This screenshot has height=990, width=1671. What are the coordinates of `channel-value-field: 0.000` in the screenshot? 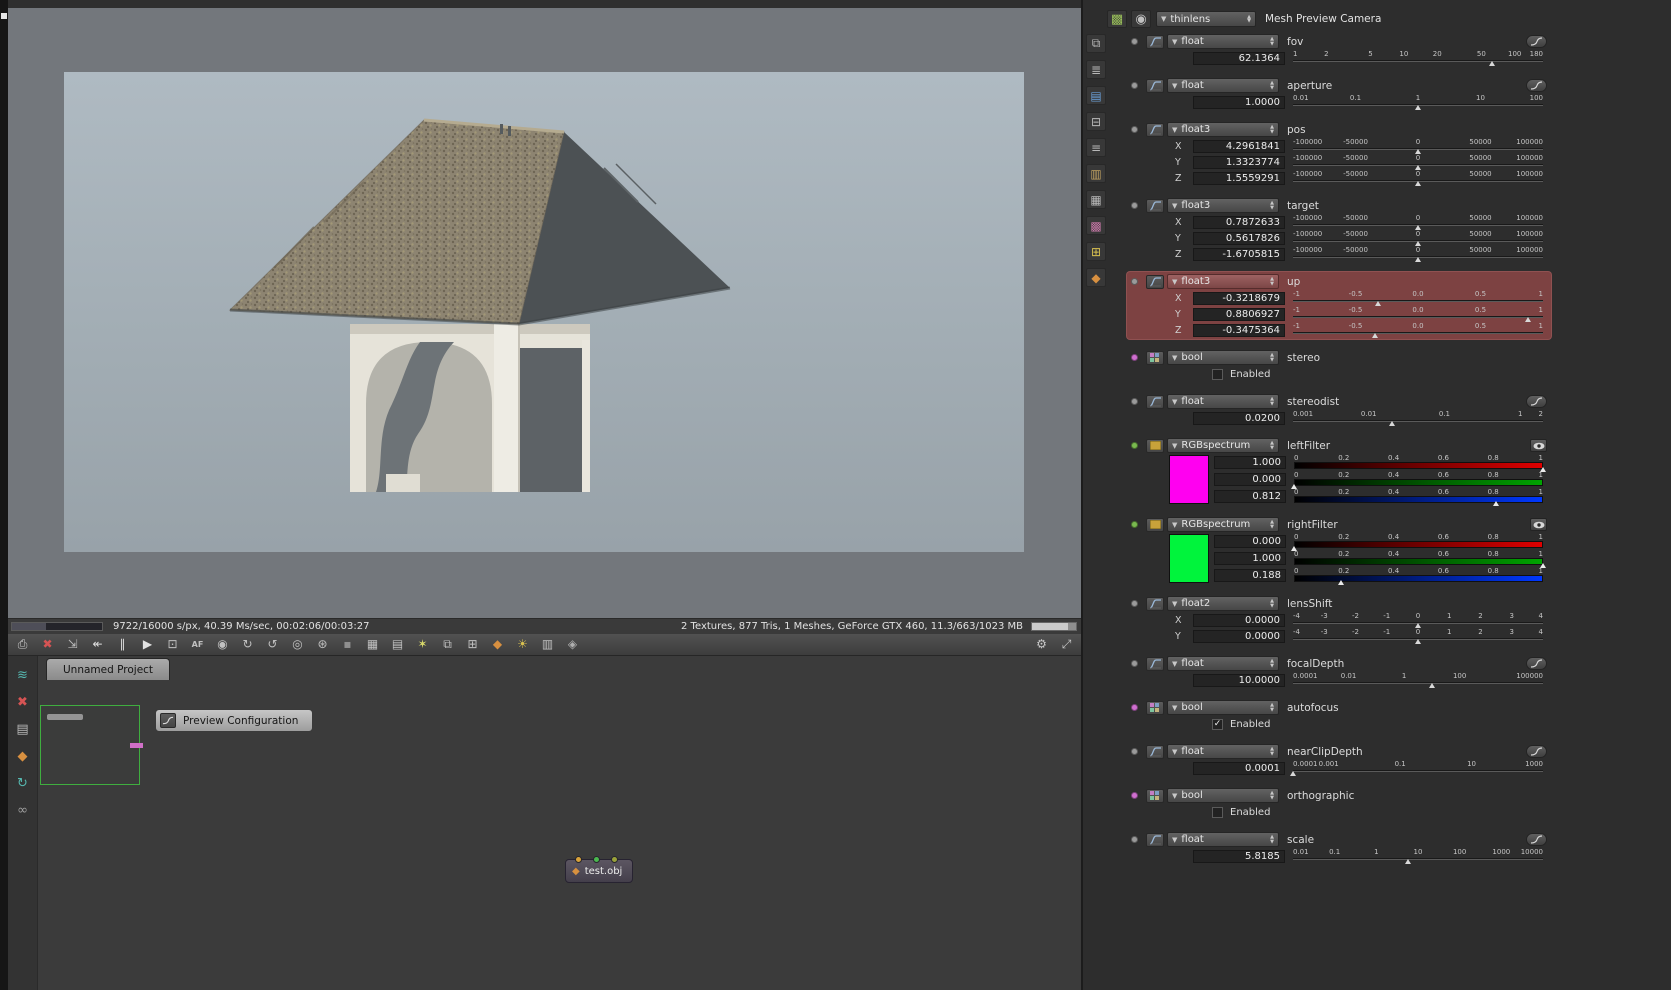 It's located at (1250, 541).